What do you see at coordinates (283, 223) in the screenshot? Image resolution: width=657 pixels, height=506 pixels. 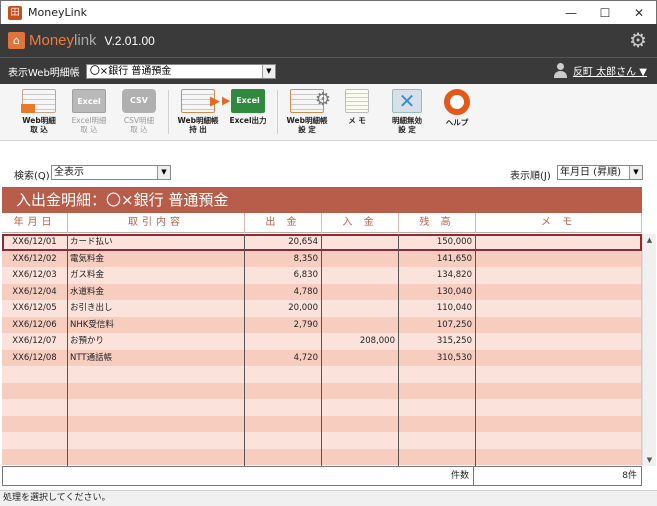 I see `column-header-withdrawal: 出 金` at bounding box center [283, 223].